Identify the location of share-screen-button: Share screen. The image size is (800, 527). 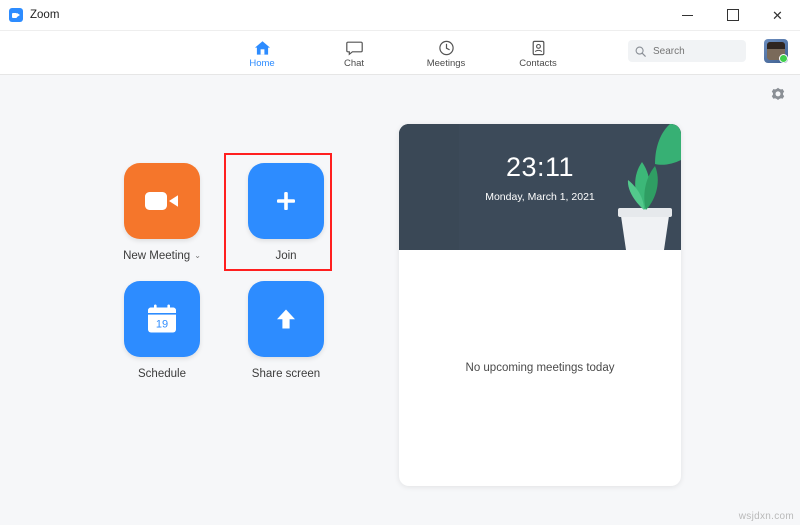
(286, 340).